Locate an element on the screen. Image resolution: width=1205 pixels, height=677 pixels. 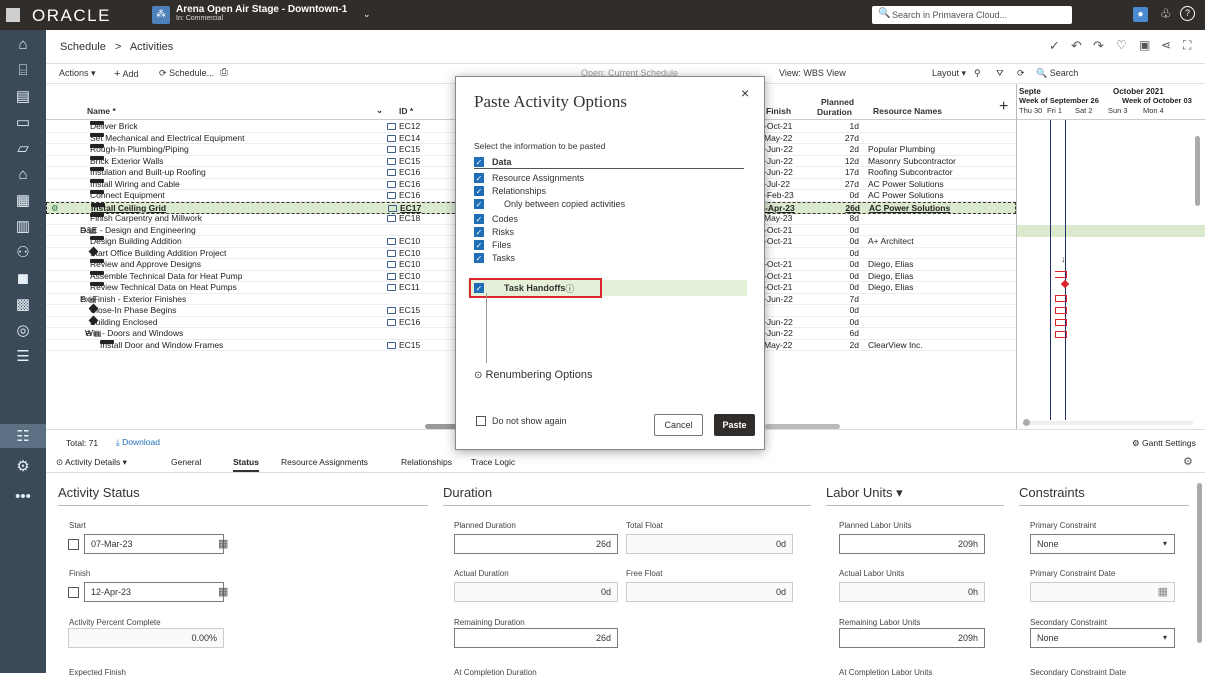
tab-status: Status is located at coordinates (246, 464).